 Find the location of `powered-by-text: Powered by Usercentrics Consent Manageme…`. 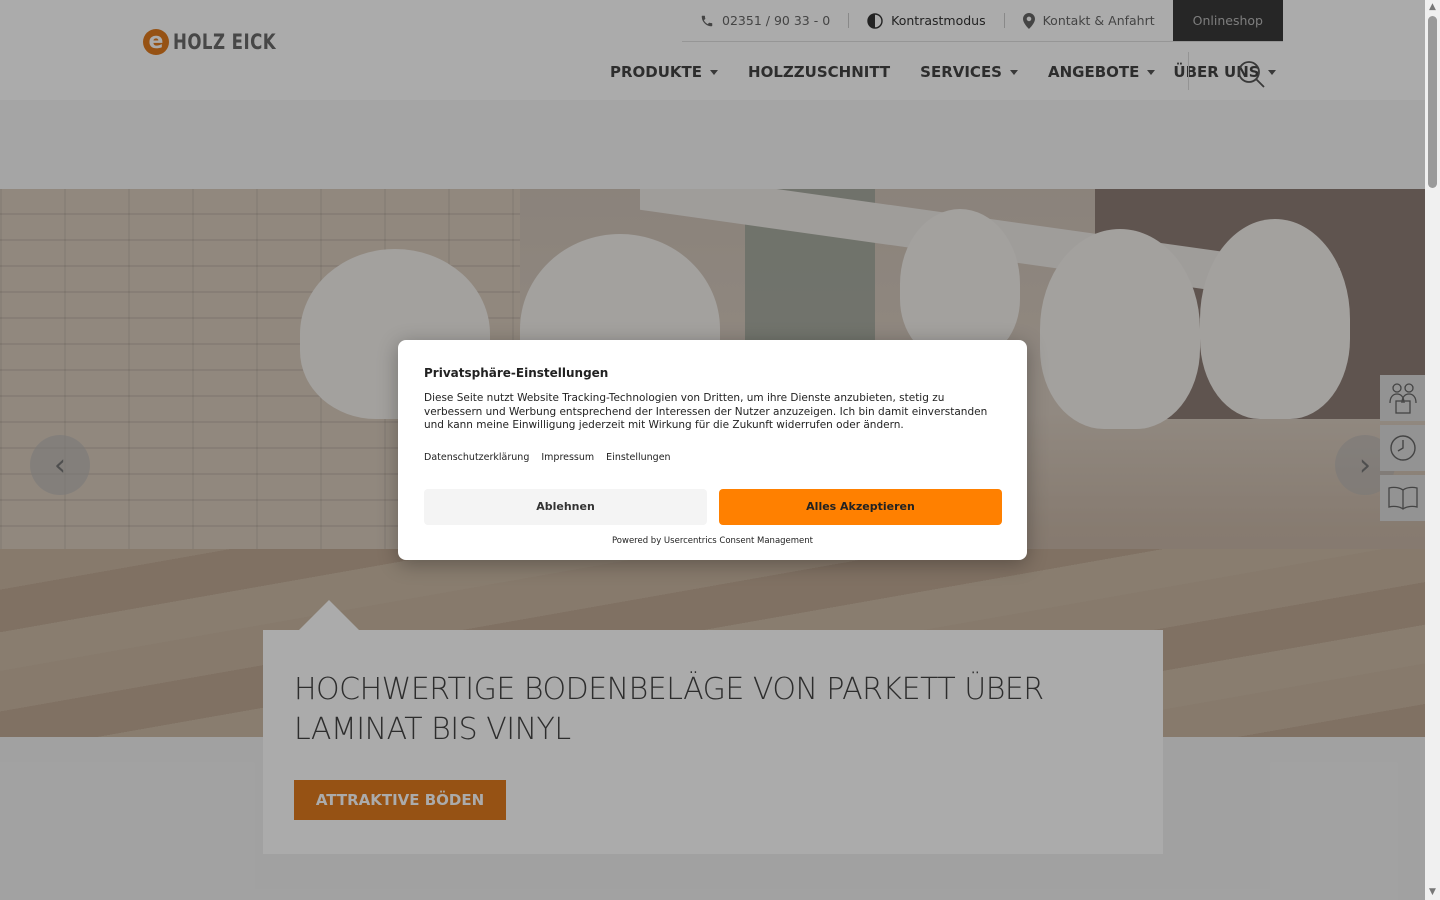

powered-by-text: Powered by Usercentrics Consent Manageme… is located at coordinates (712, 541).